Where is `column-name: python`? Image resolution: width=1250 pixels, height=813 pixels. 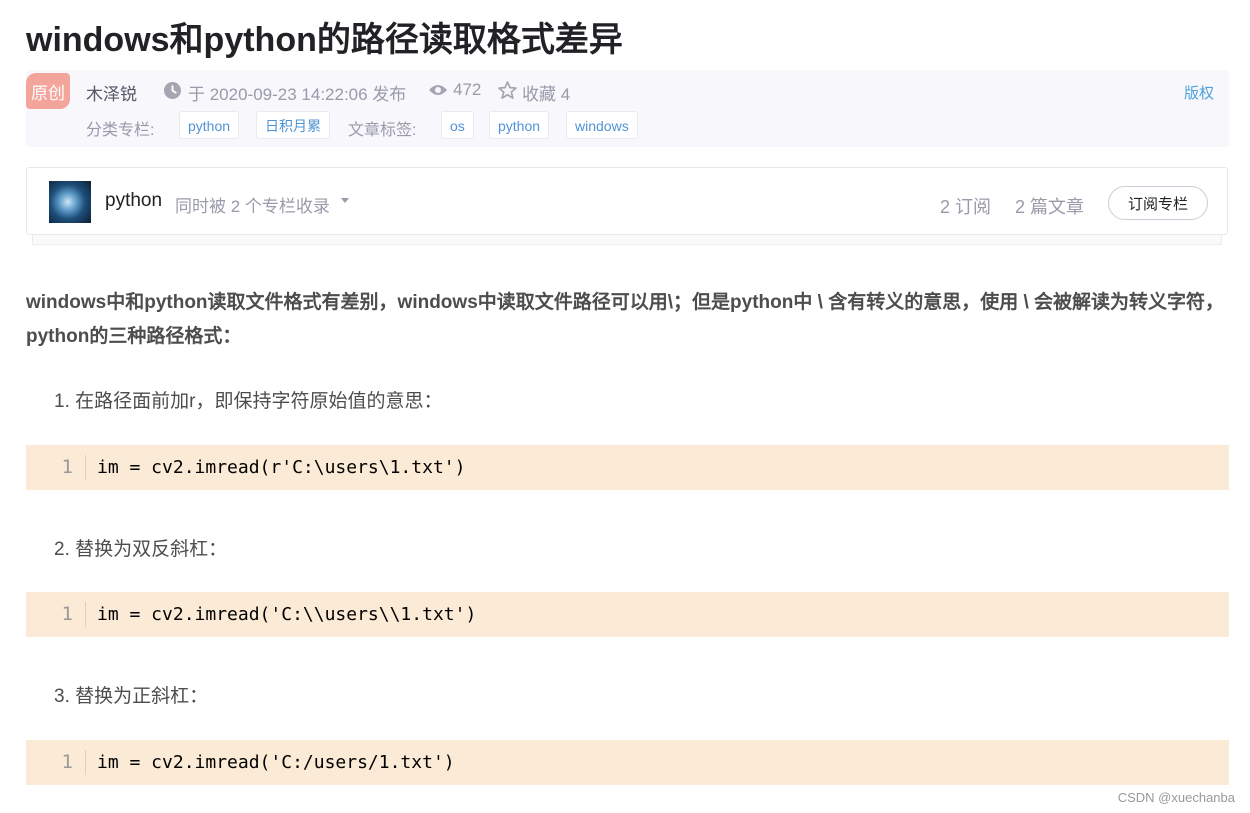 column-name: python is located at coordinates (133, 201).